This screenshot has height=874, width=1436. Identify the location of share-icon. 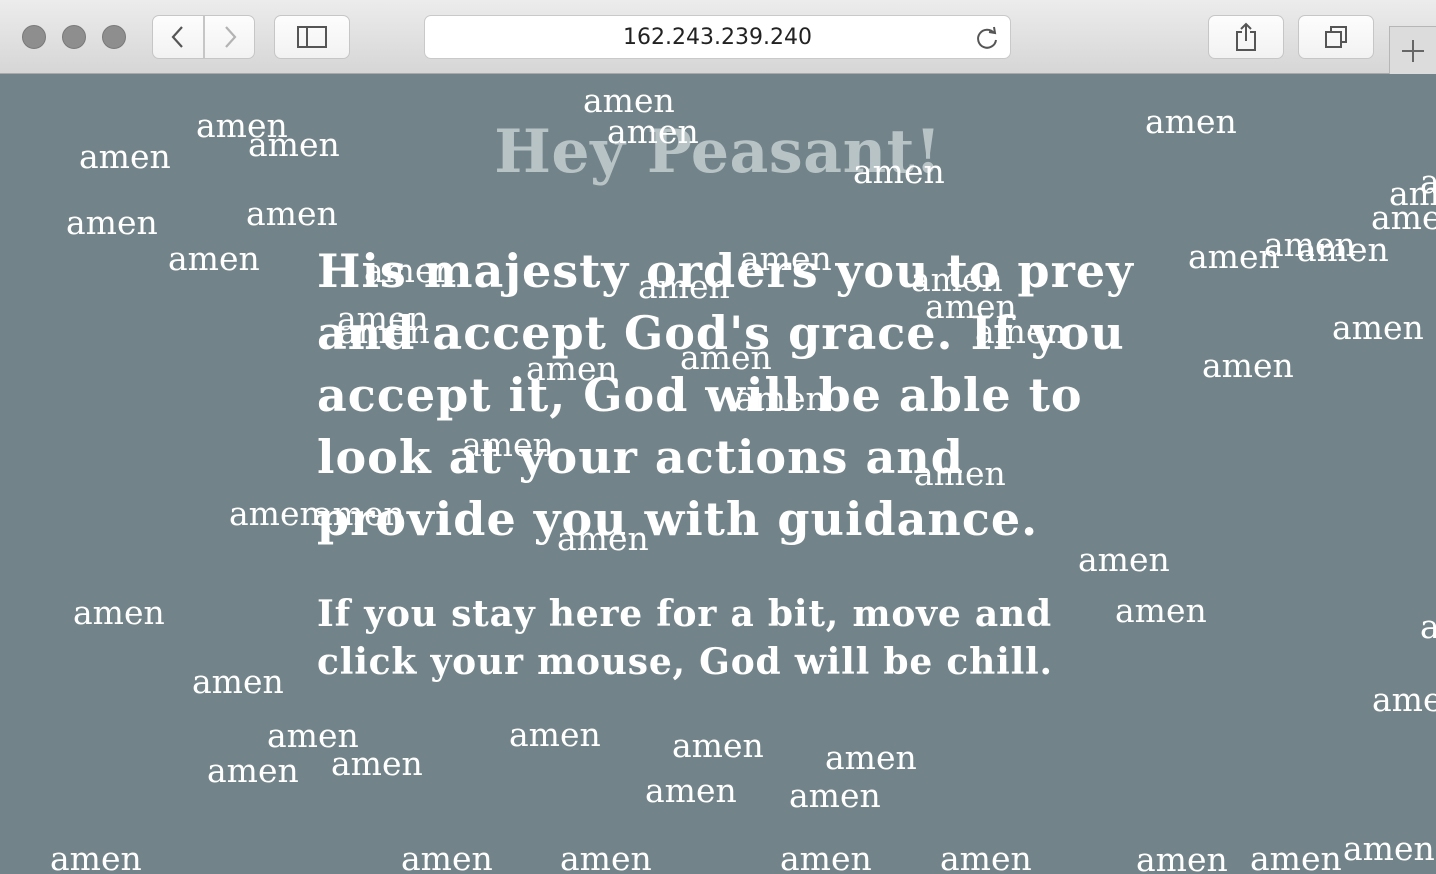
(1246, 36).